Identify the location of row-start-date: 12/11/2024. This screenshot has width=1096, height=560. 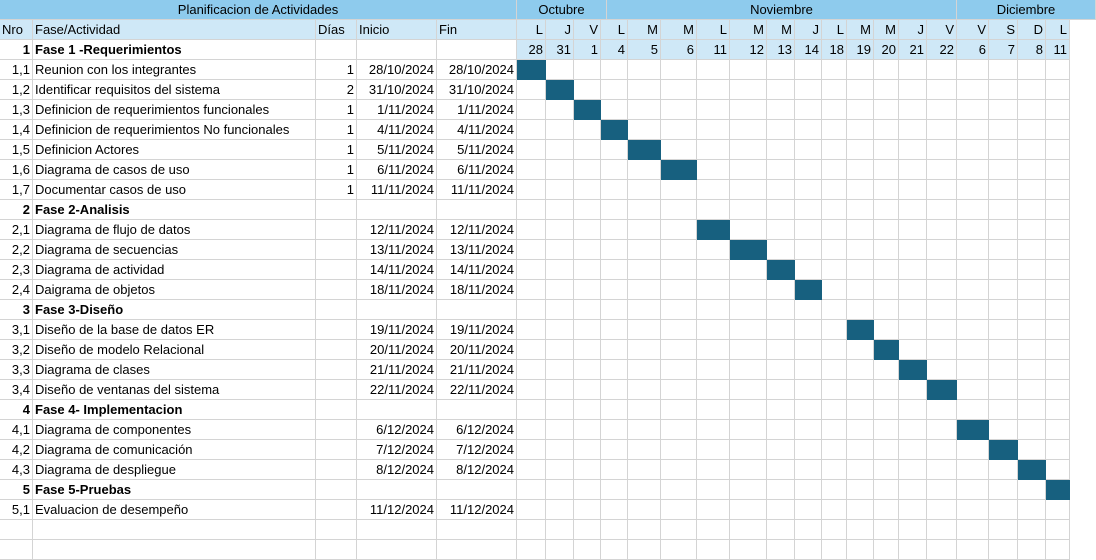
(397, 230).